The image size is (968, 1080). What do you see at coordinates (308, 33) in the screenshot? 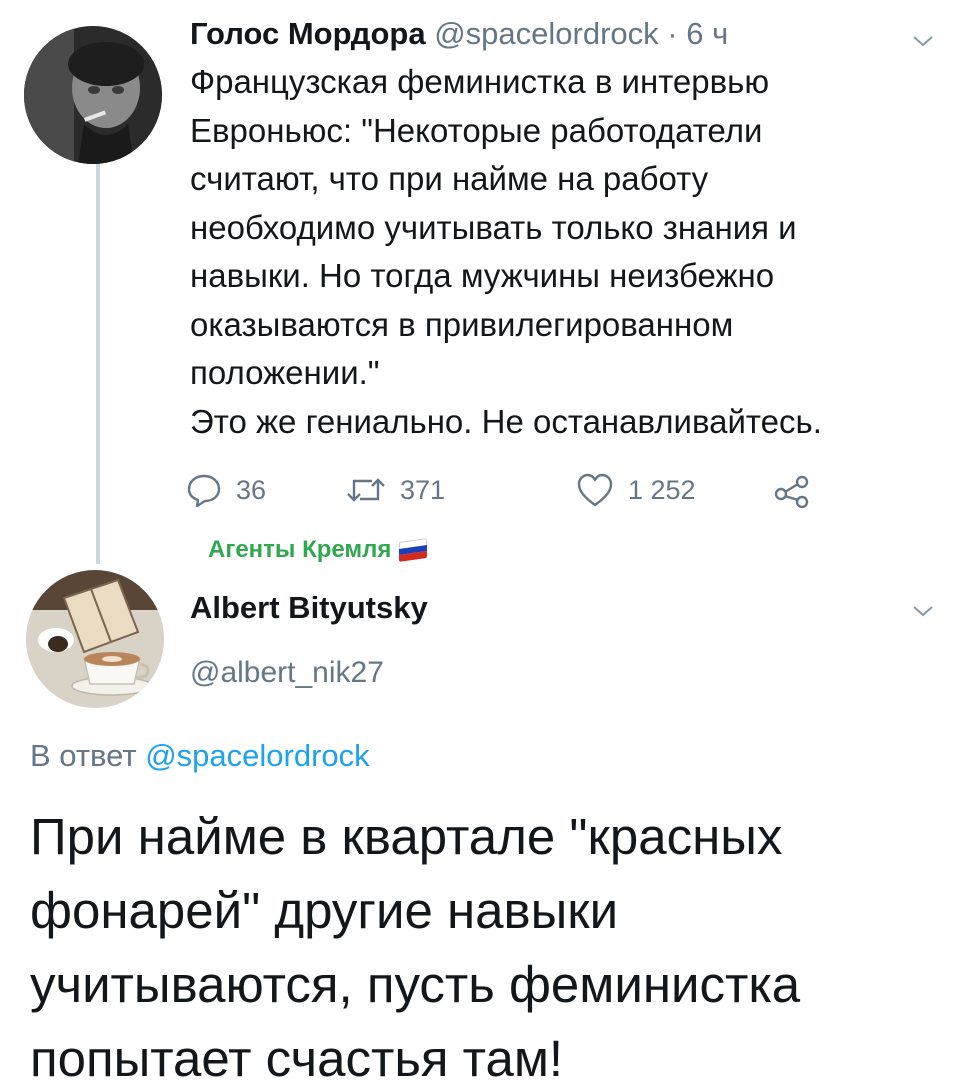
I see `author-name: Голос Мордора` at bounding box center [308, 33].